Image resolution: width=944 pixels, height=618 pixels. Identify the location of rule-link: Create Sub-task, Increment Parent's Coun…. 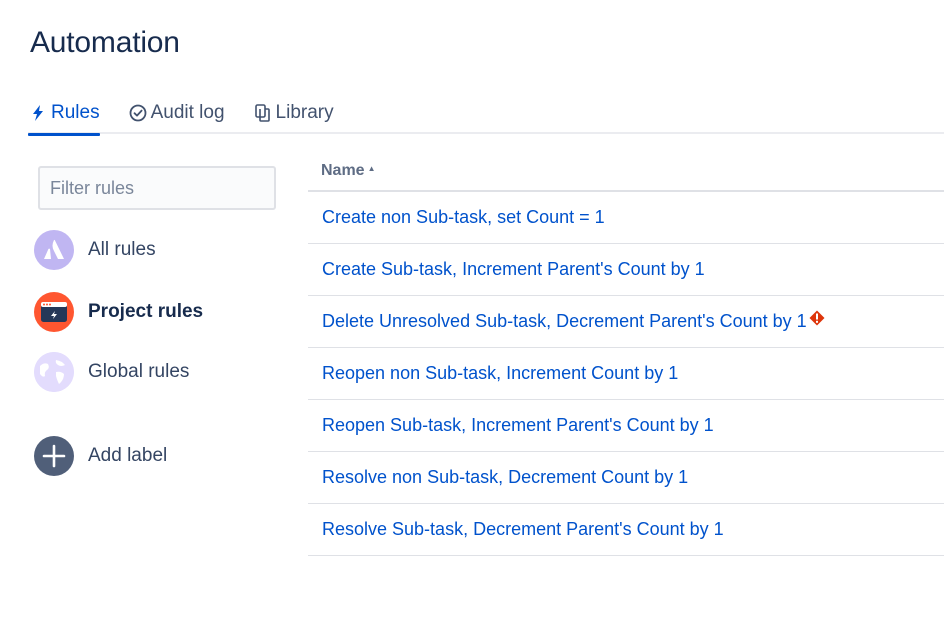
(513, 269).